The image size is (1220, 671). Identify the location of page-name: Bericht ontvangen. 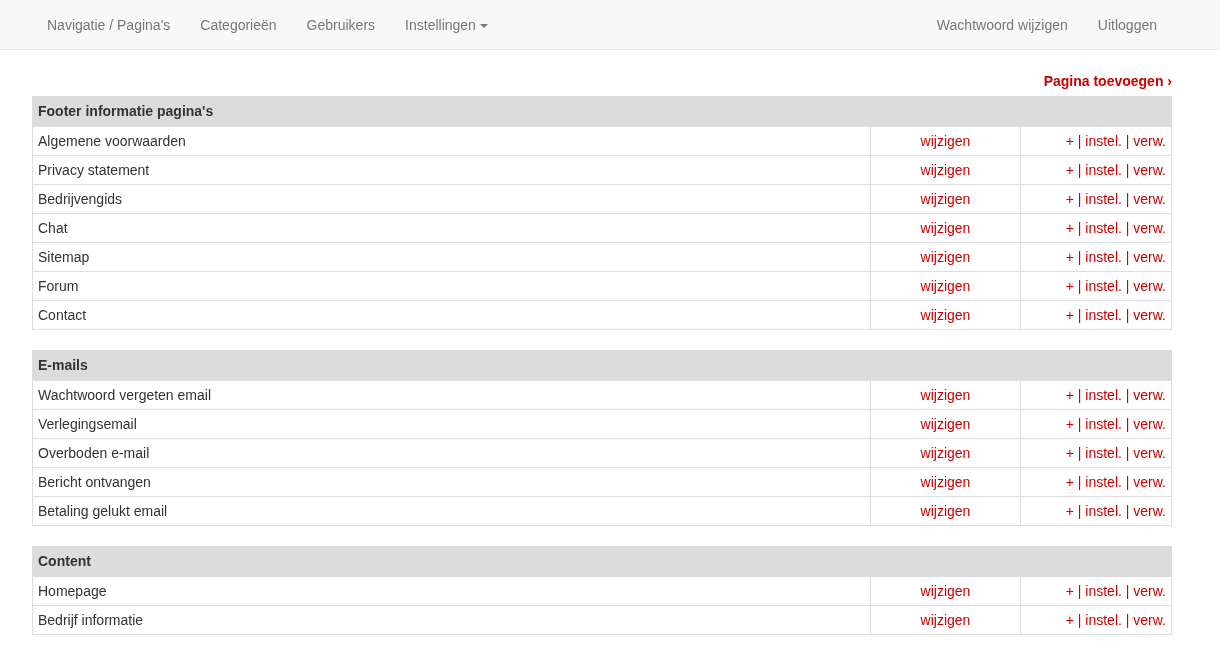
(451, 482).